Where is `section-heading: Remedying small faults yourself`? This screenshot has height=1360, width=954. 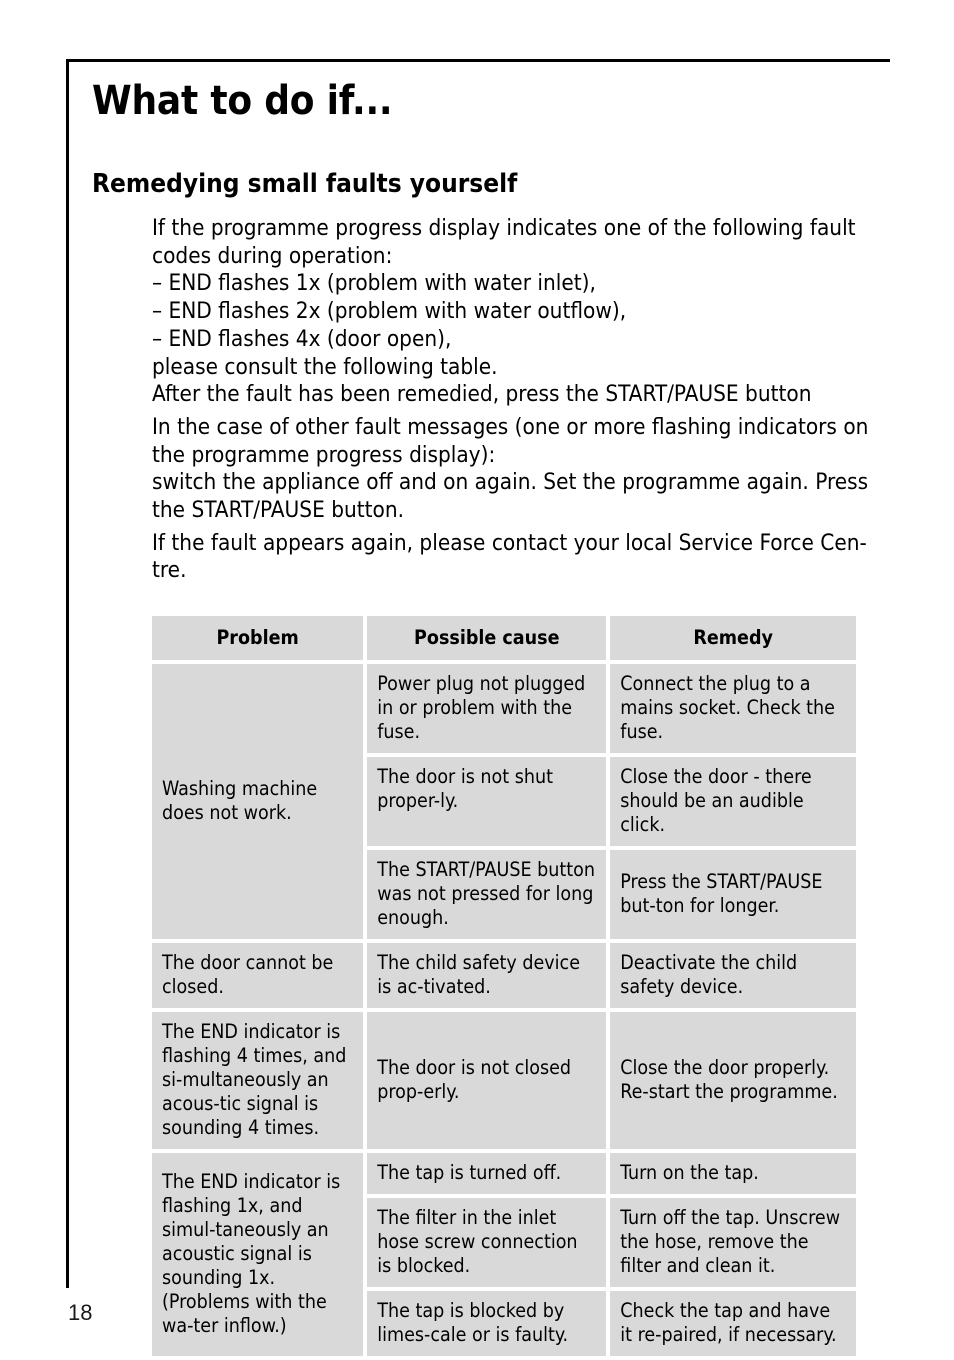 section-heading: Remedying small faults yourself is located at coordinates (305, 184).